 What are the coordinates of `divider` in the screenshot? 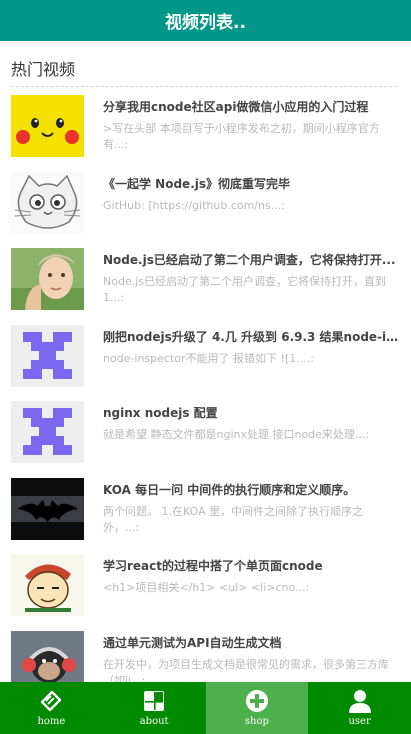 It's located at (204, 86).